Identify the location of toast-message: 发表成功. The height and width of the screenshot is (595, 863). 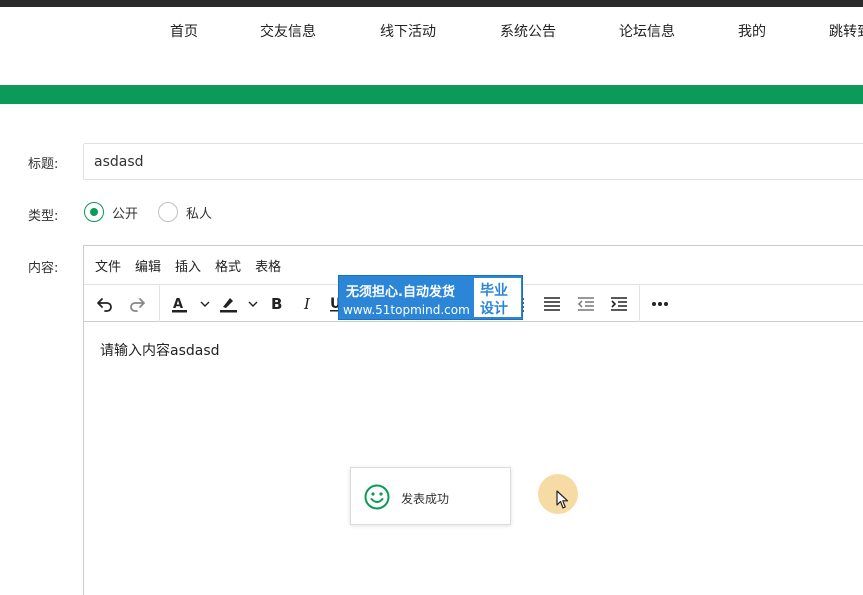
(425, 499).